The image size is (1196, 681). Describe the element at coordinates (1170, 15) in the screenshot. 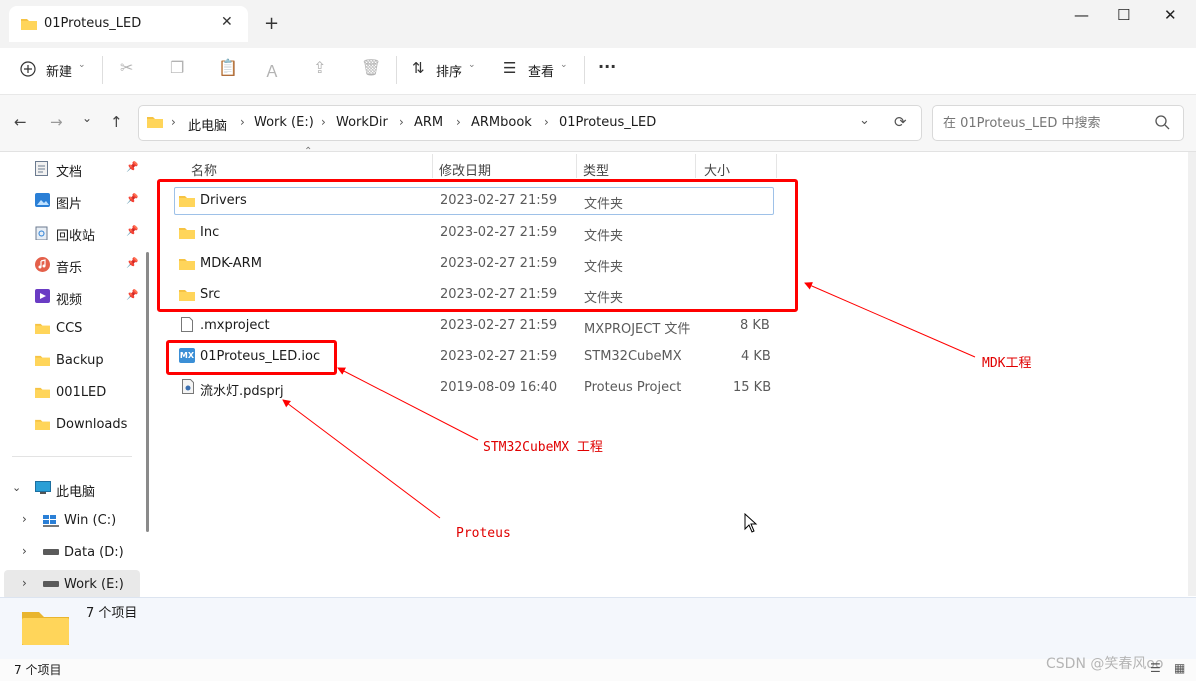

I see `close-window-button: ✕` at that location.